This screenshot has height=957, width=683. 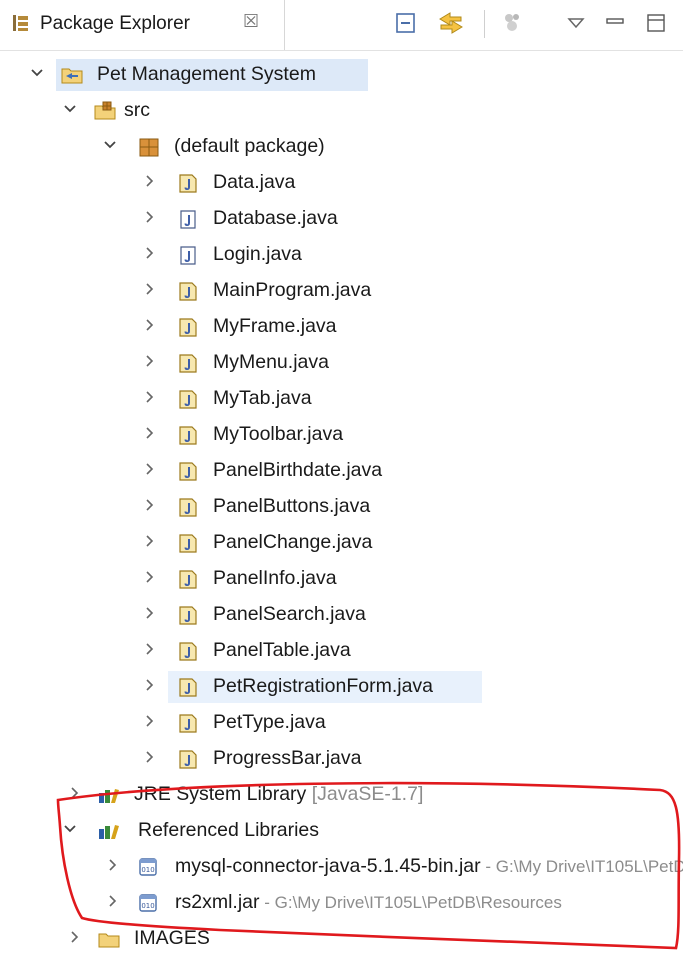 I want to click on file-label: PetRegistrationForm.java, so click(x=323, y=686).